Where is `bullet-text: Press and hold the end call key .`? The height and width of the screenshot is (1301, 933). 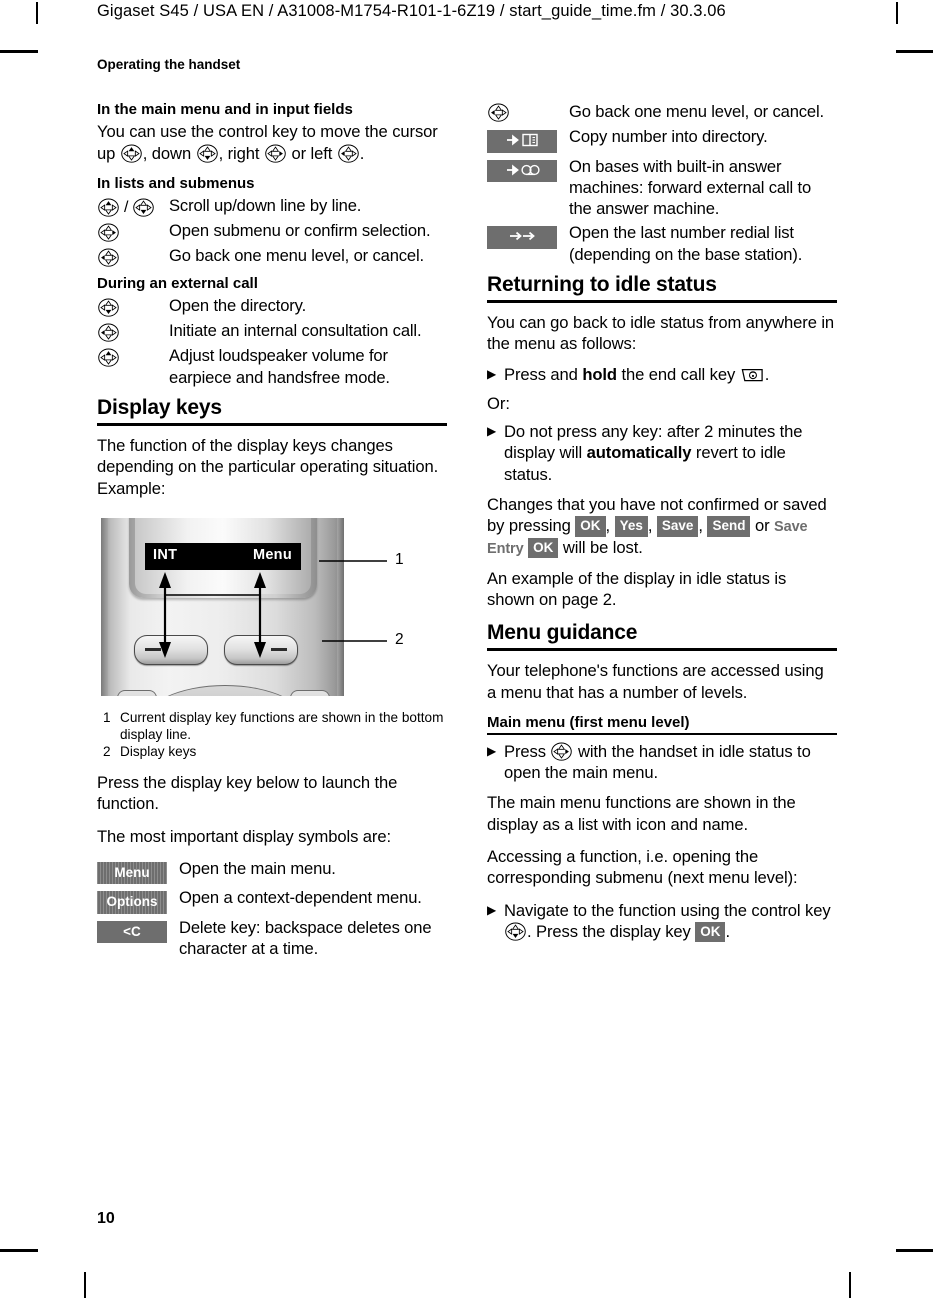
bullet-text: Press and hold the end call key . is located at coordinates (670, 374).